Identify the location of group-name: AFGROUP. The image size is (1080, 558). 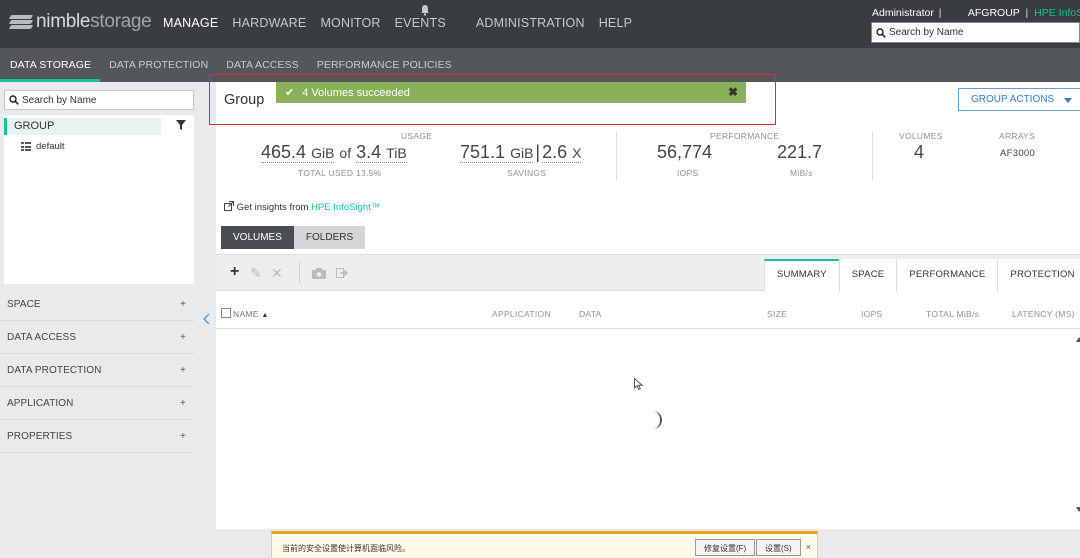
(994, 13).